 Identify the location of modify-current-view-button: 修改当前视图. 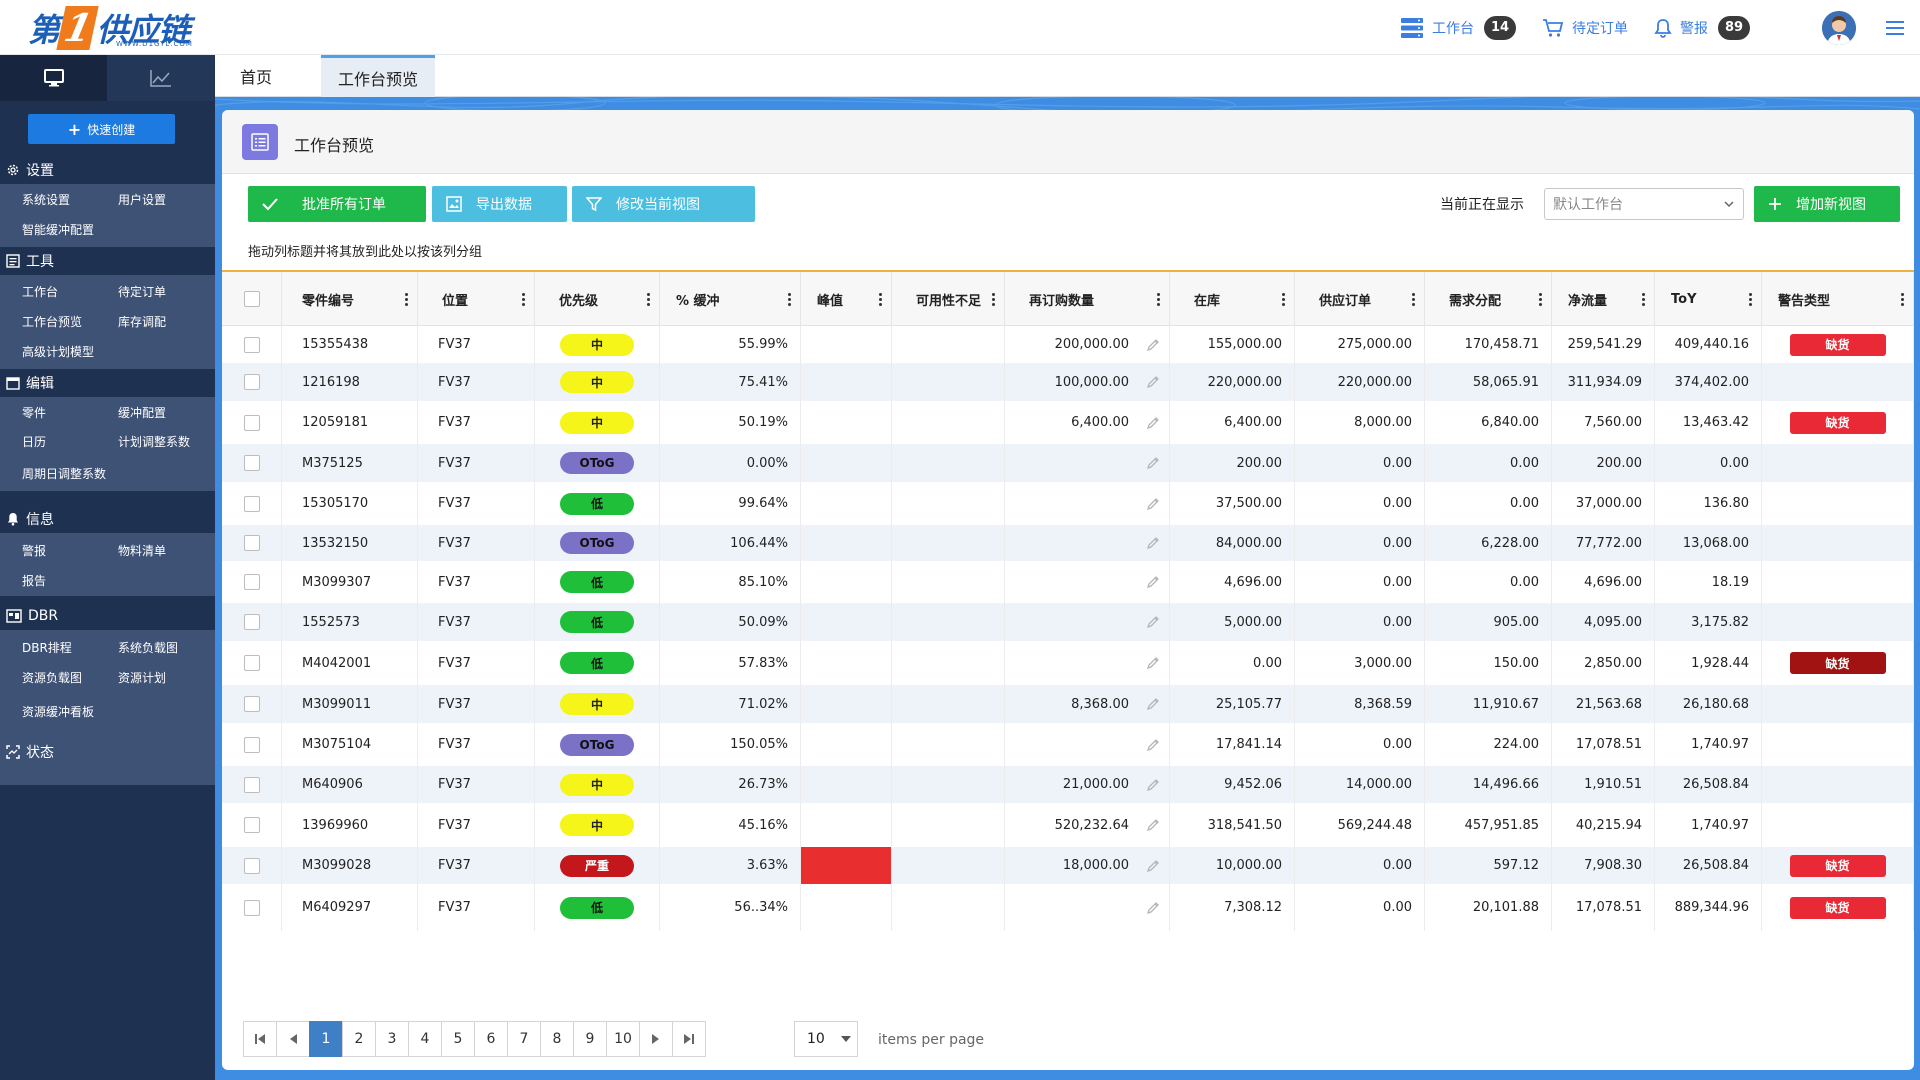
(663, 204).